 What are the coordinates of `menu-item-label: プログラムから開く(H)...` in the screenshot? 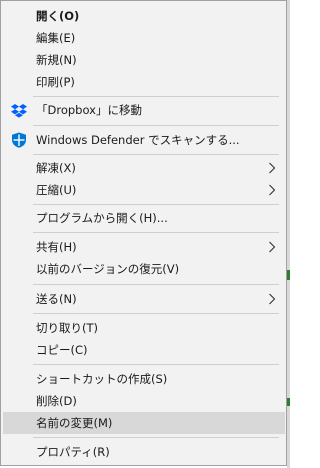 It's located at (102, 218).